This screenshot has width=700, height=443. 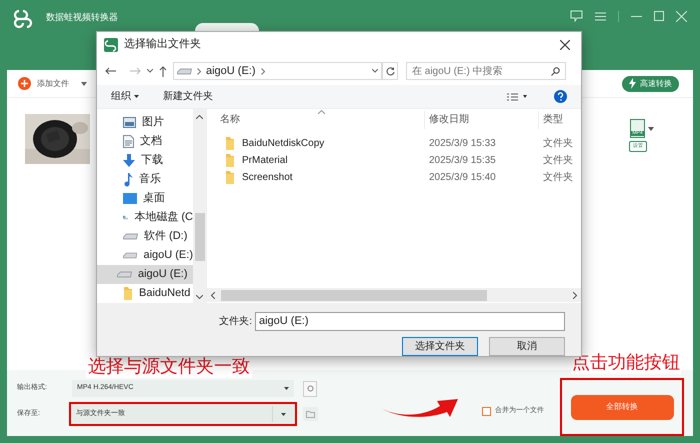 I want to click on add-file-button: 添加文件, so click(x=43, y=83).